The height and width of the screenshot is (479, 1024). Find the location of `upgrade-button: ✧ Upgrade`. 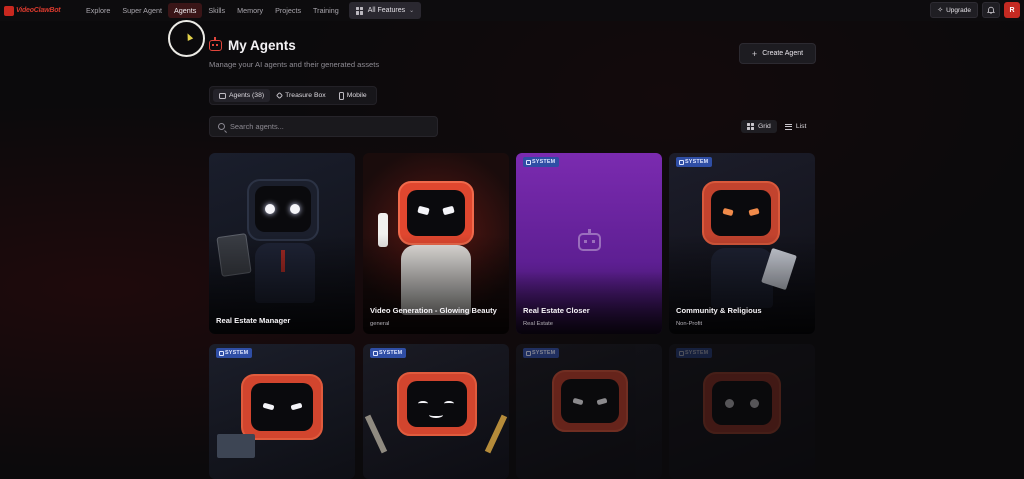

upgrade-button: ✧ Upgrade is located at coordinates (954, 10).